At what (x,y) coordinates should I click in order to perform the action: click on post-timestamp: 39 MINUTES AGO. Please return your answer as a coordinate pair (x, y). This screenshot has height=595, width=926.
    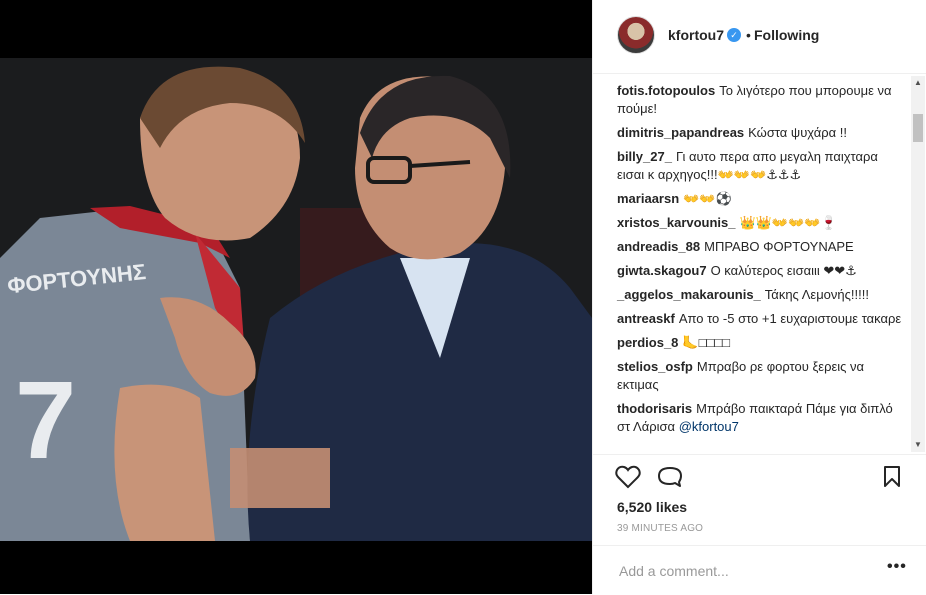
    Looking at the image, I should click on (660, 528).